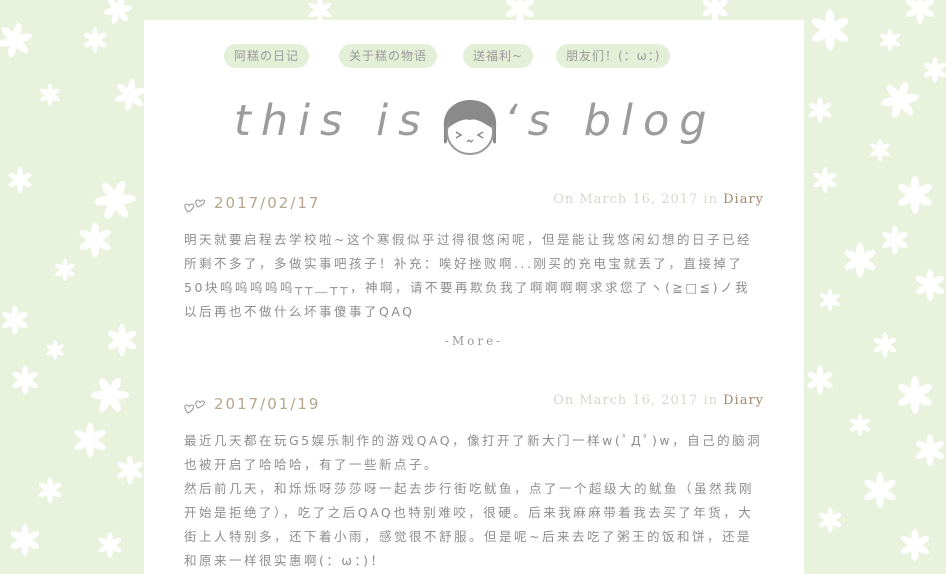 The height and width of the screenshot is (574, 946). I want to click on nav-item-diary: 阿糕の日记, so click(267, 56).